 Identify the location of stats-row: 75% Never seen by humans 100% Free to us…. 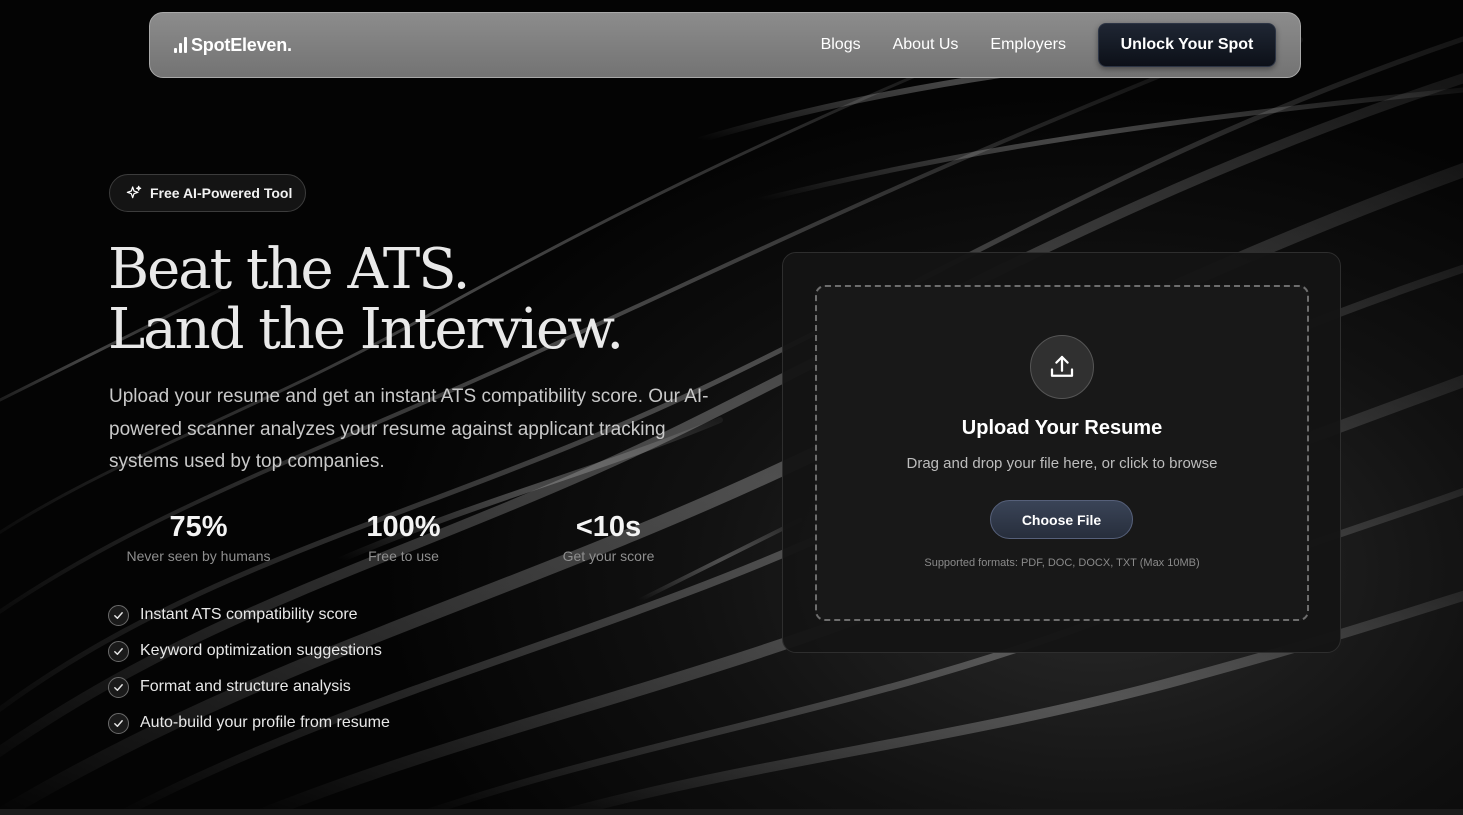
(403, 537).